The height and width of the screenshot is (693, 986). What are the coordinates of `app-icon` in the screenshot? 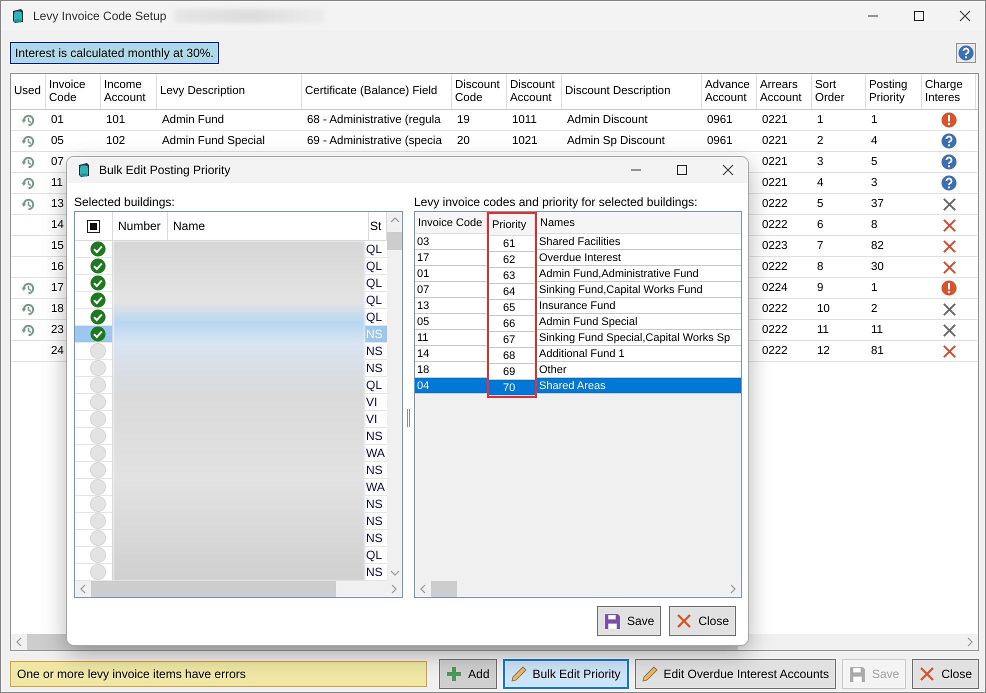 It's located at (84, 170).